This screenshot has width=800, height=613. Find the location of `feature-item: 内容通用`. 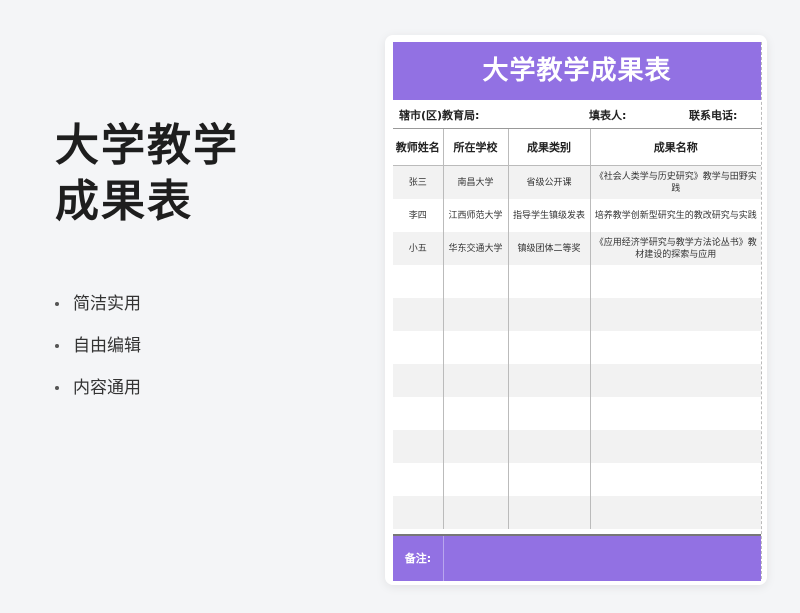

feature-item: 内容通用 is located at coordinates (98, 388).